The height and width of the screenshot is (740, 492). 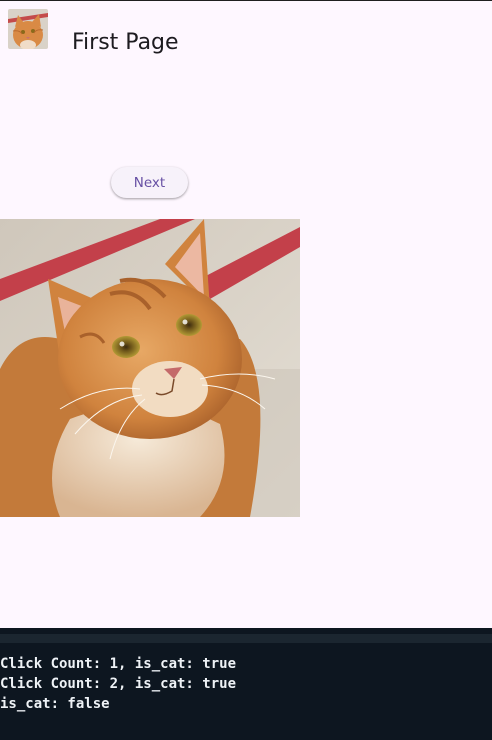 I want to click on console-line: is_cat: false, so click(x=55, y=704).